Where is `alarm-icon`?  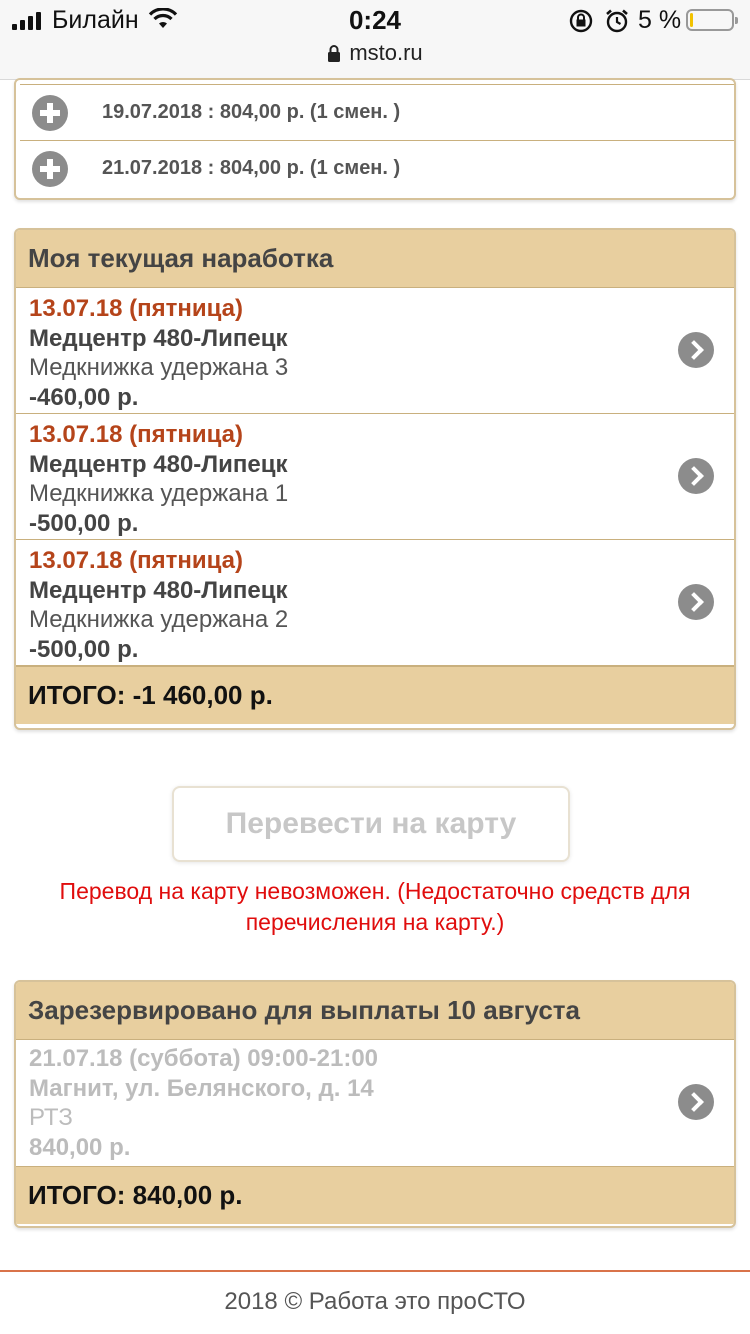
alarm-icon is located at coordinates (617, 21).